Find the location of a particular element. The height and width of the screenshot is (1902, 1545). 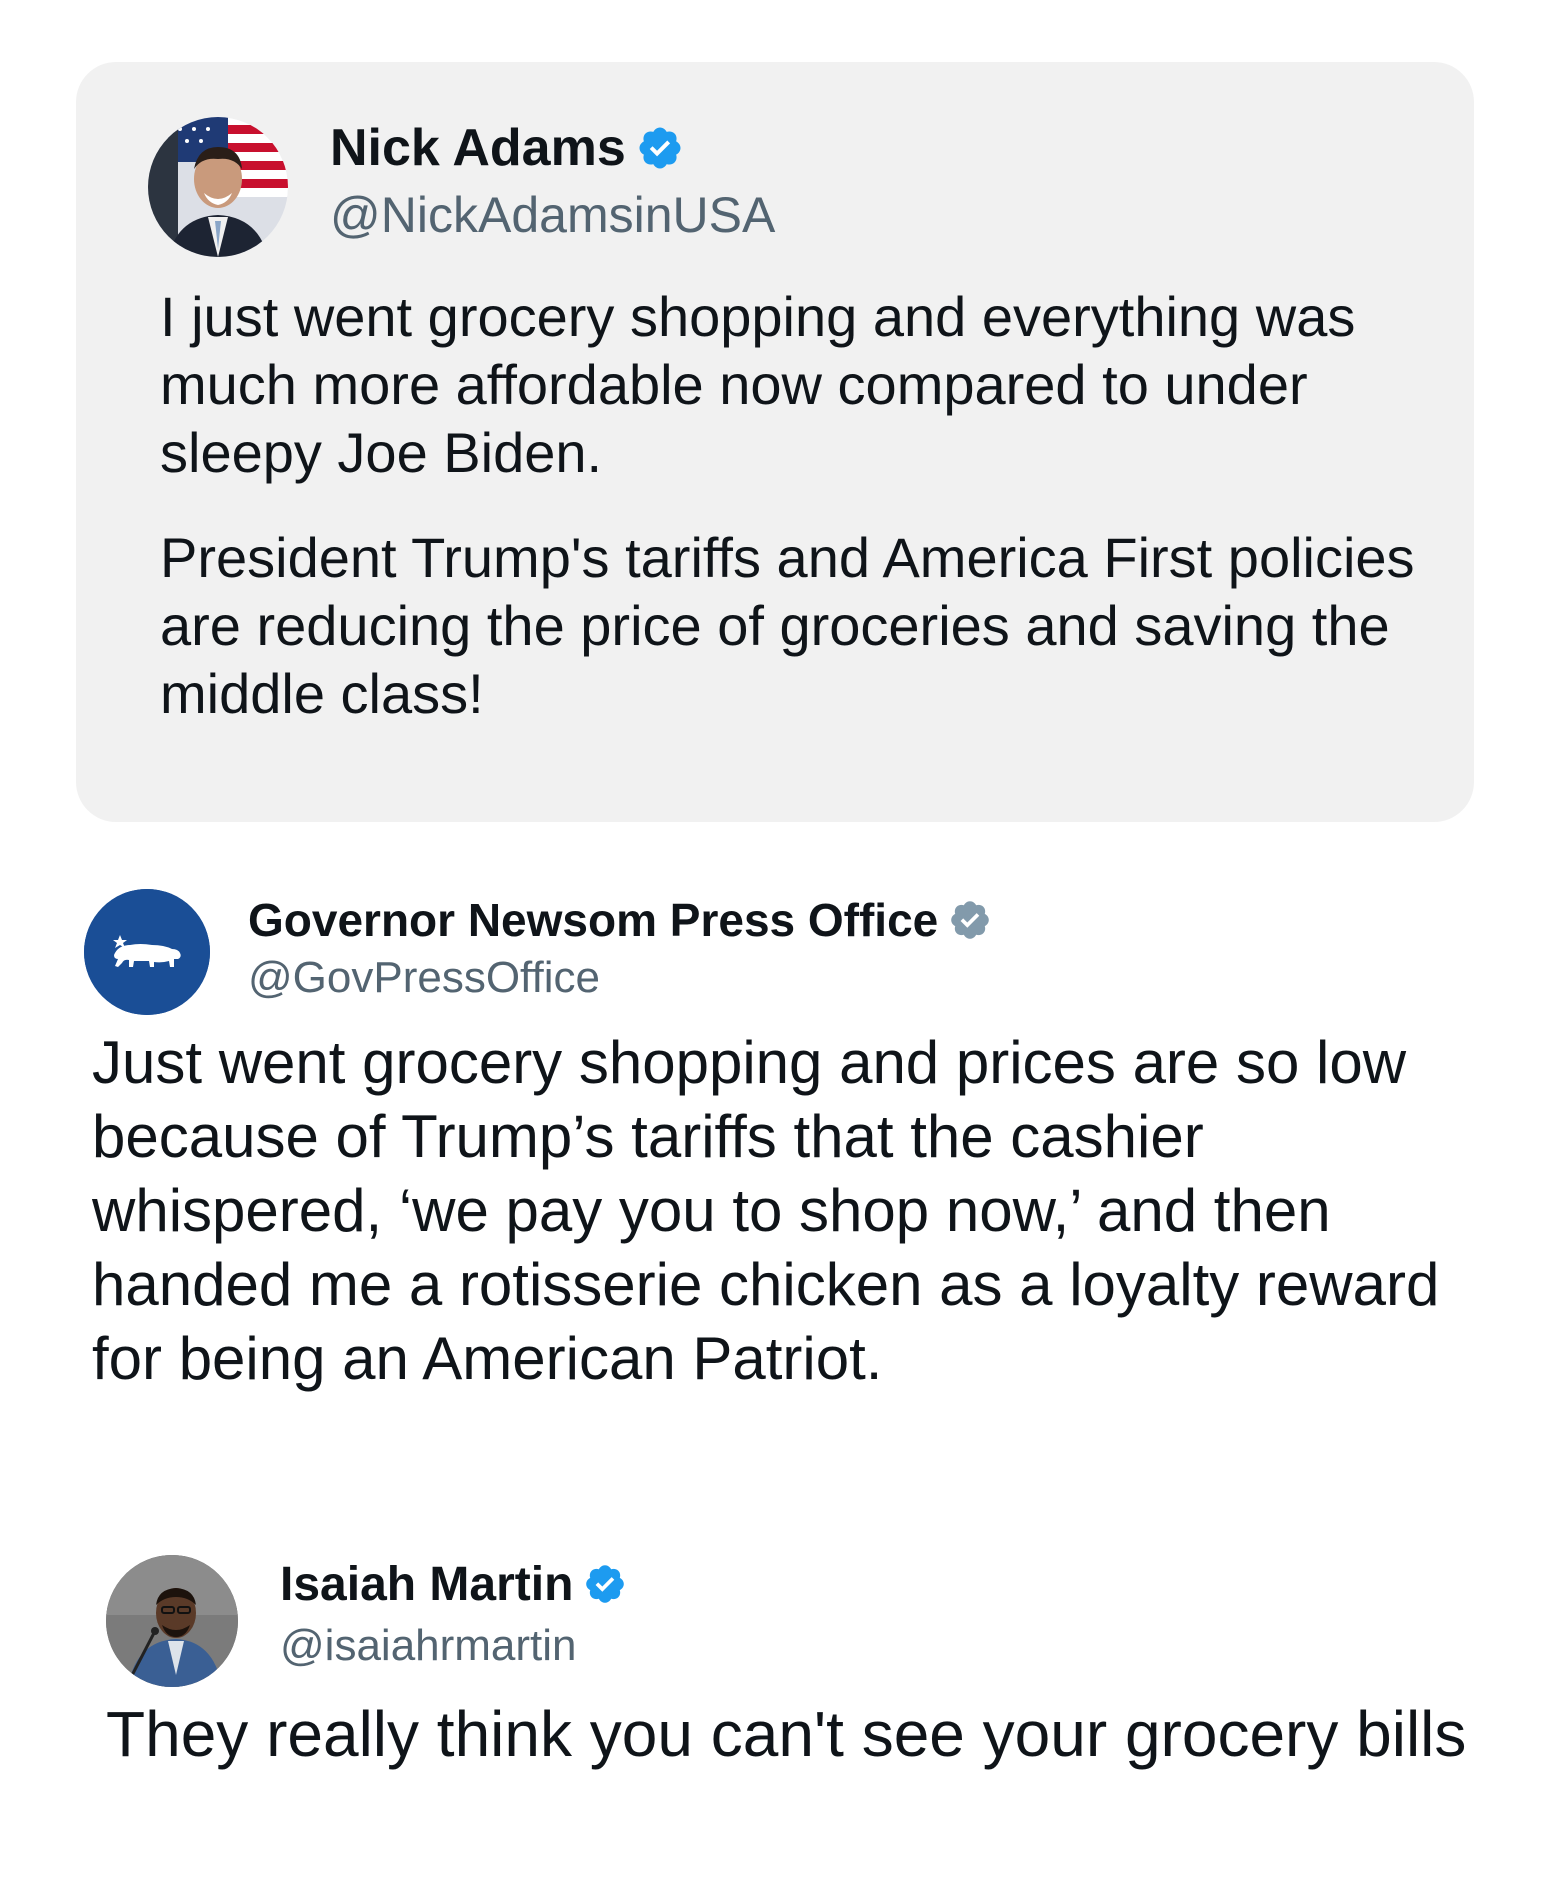

california-bear-icon is located at coordinates (147, 952).